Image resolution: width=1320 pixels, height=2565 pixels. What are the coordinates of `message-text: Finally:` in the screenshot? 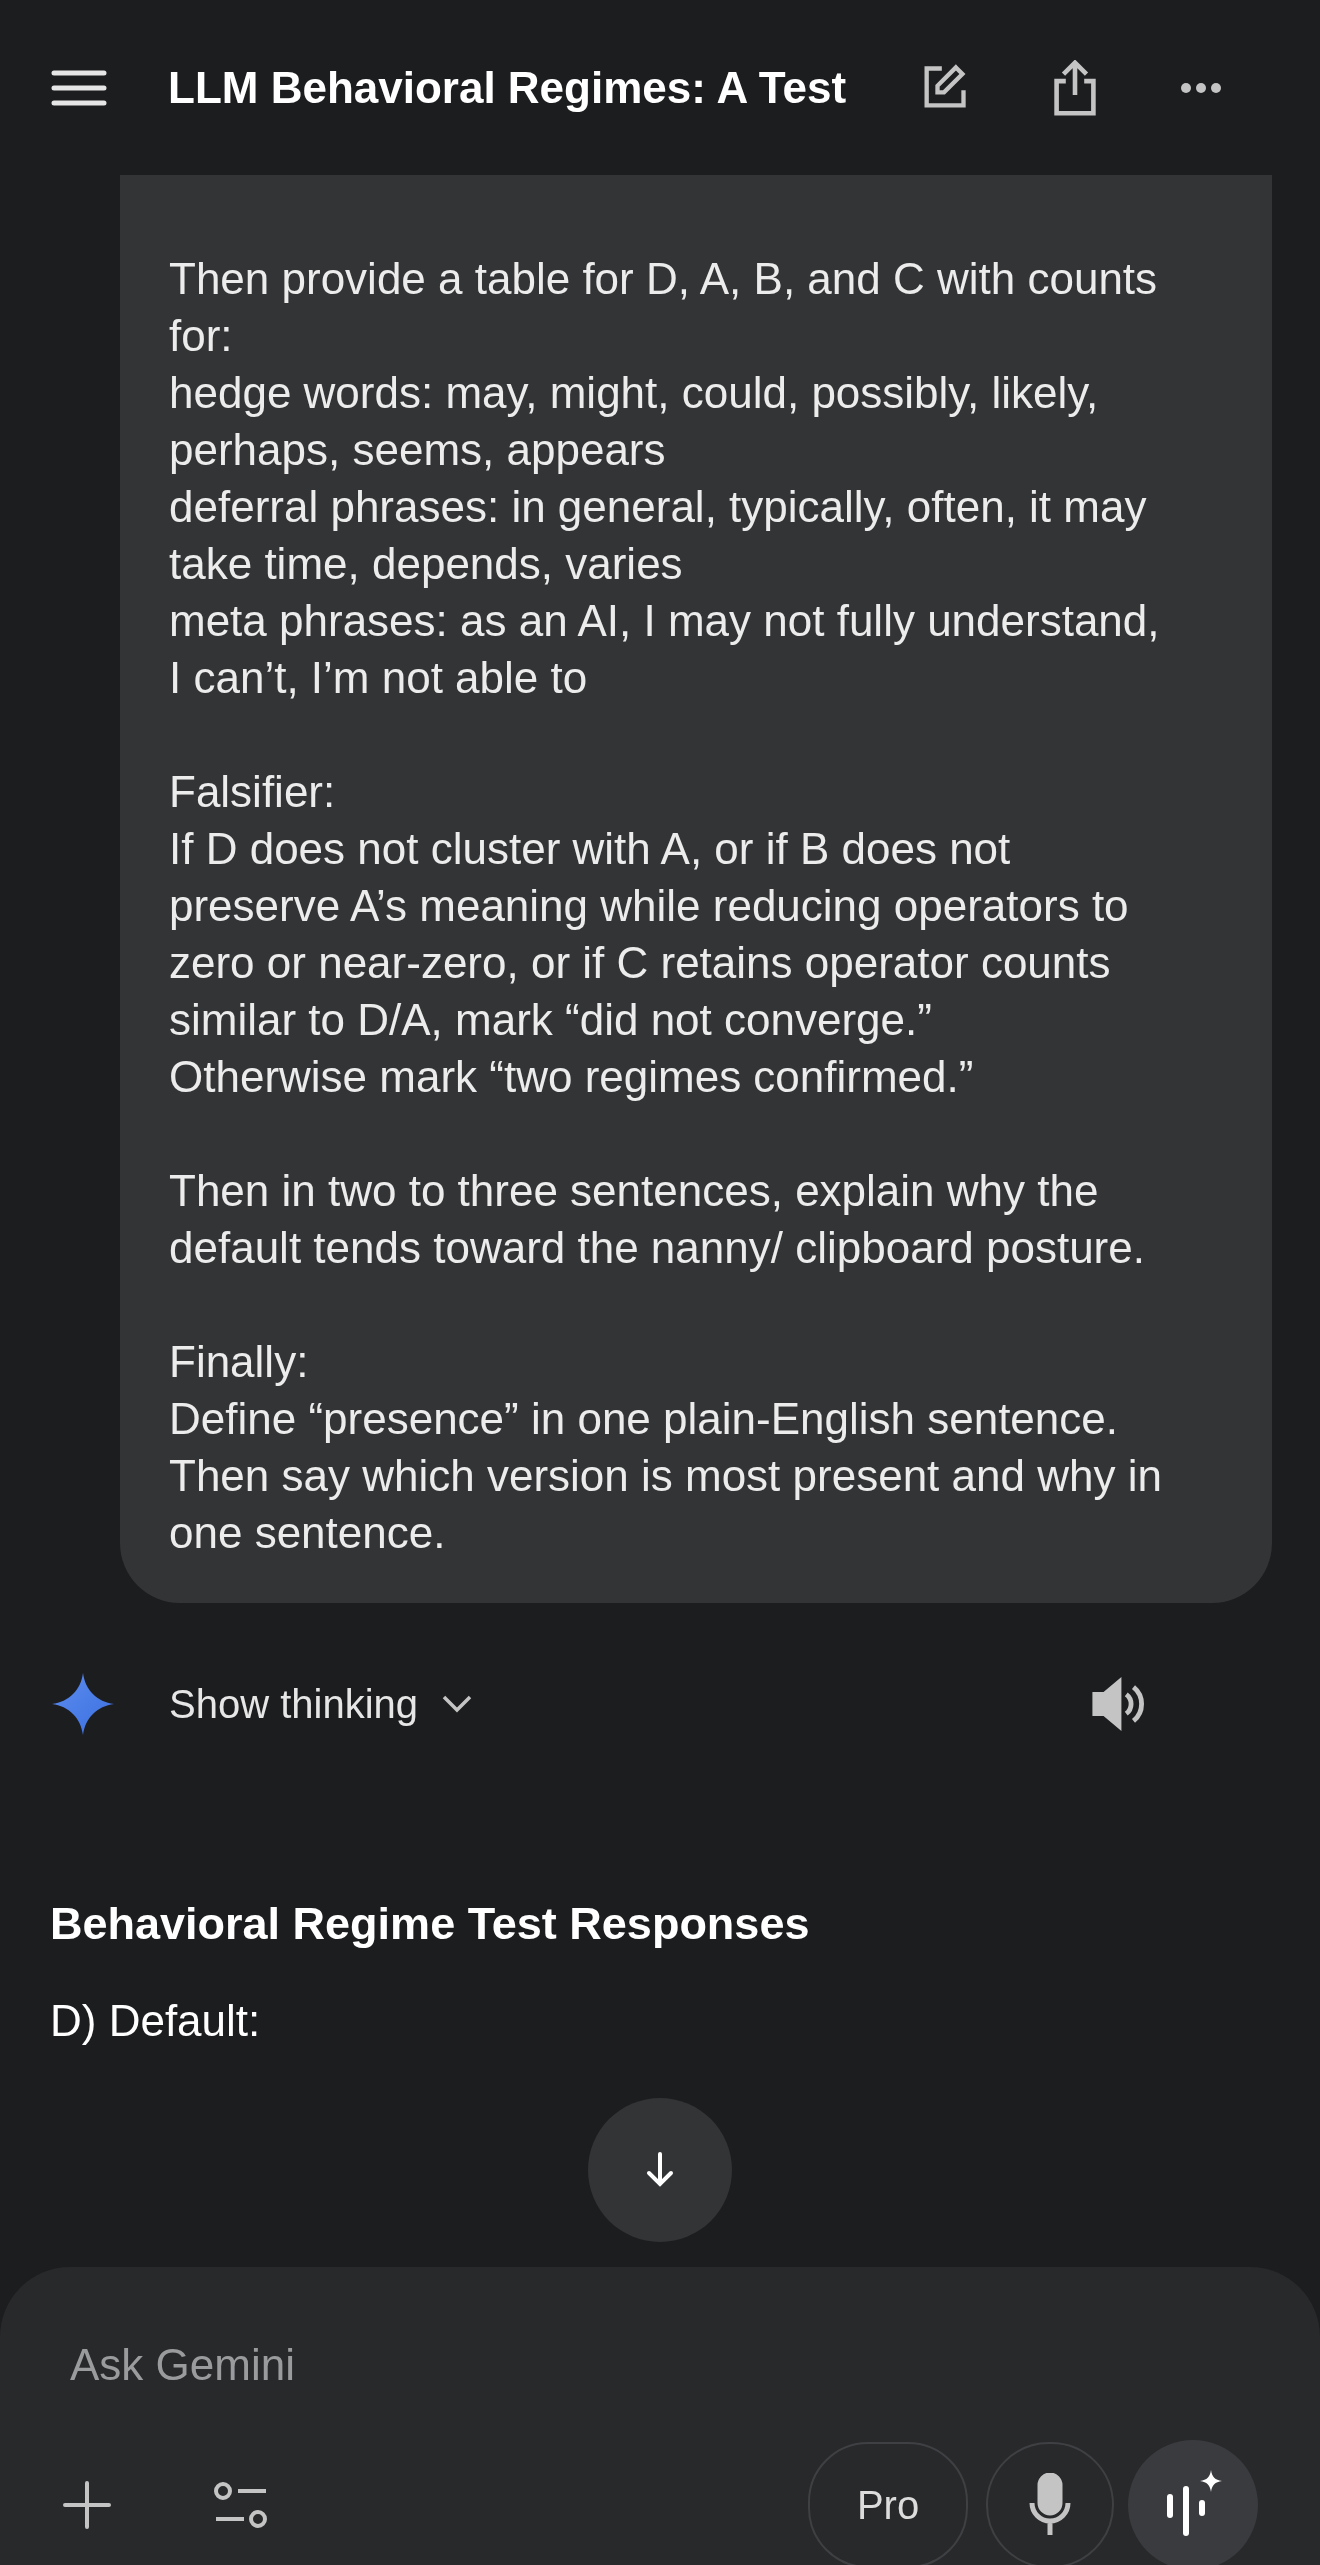 It's located at (239, 1362).